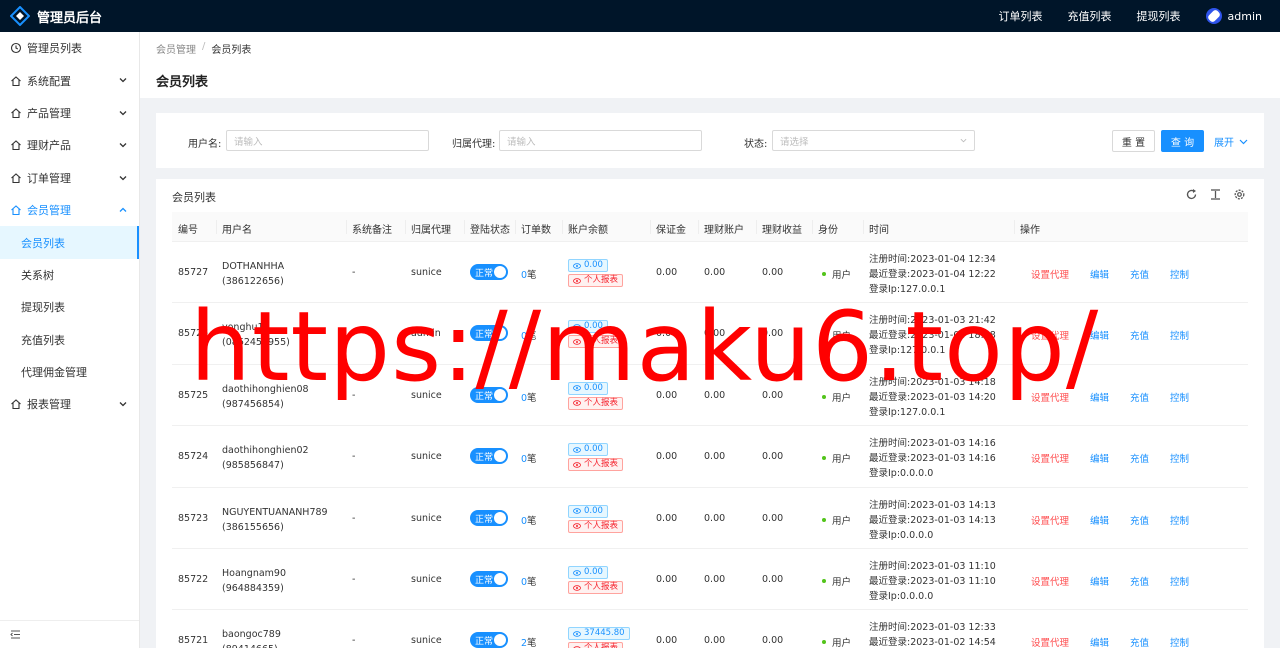  What do you see at coordinates (69, 113) in the screenshot?
I see `sidebar-item-2: 产品管理` at bounding box center [69, 113].